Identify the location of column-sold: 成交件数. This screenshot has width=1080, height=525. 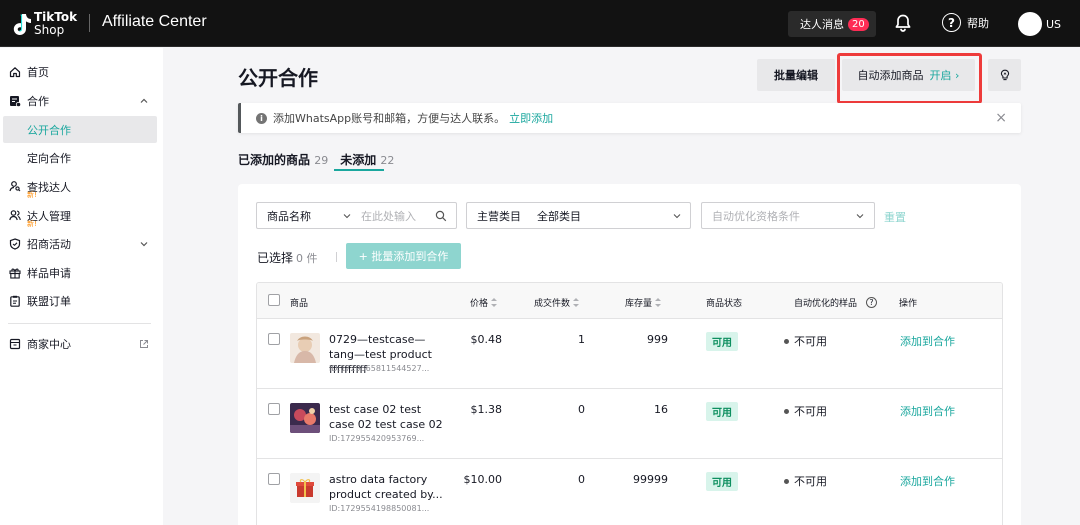
(557, 302).